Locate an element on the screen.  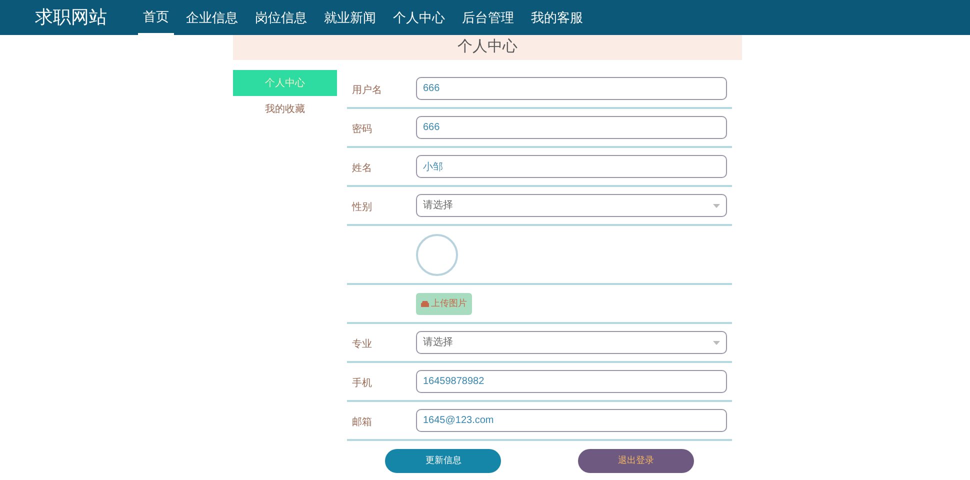
nav-link: 首页 is located at coordinates (156, 17).